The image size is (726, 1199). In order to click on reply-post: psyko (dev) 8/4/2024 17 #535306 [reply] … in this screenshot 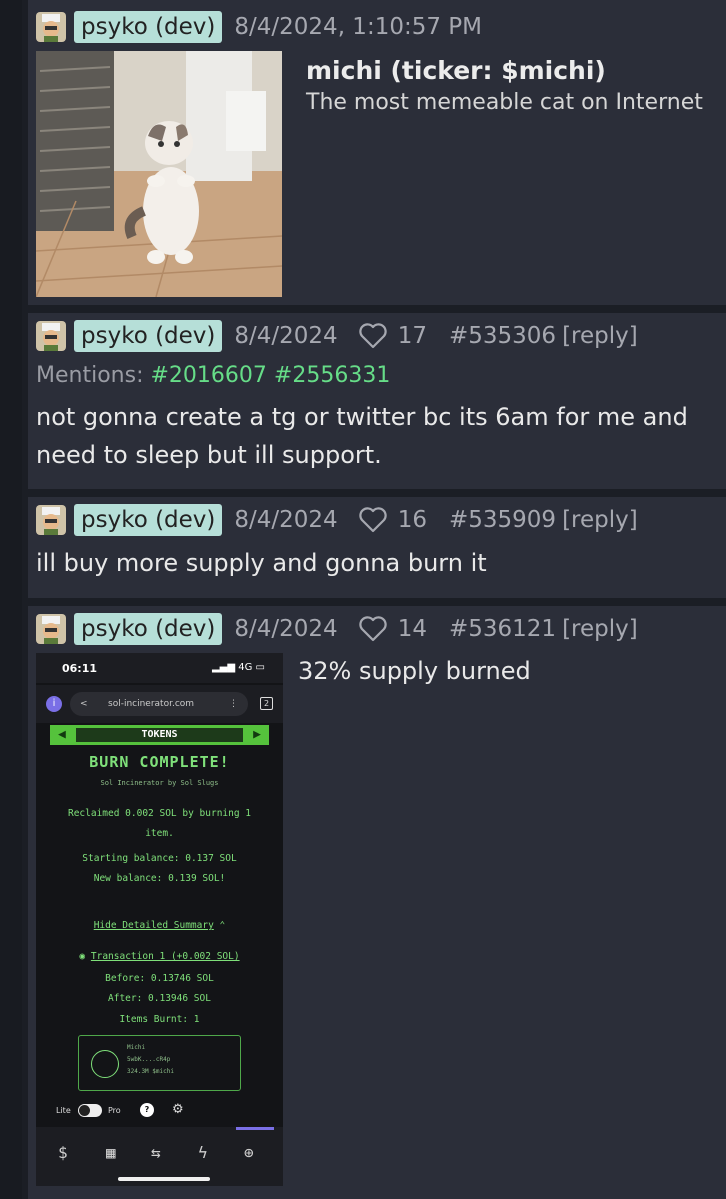, I will do `click(377, 401)`.